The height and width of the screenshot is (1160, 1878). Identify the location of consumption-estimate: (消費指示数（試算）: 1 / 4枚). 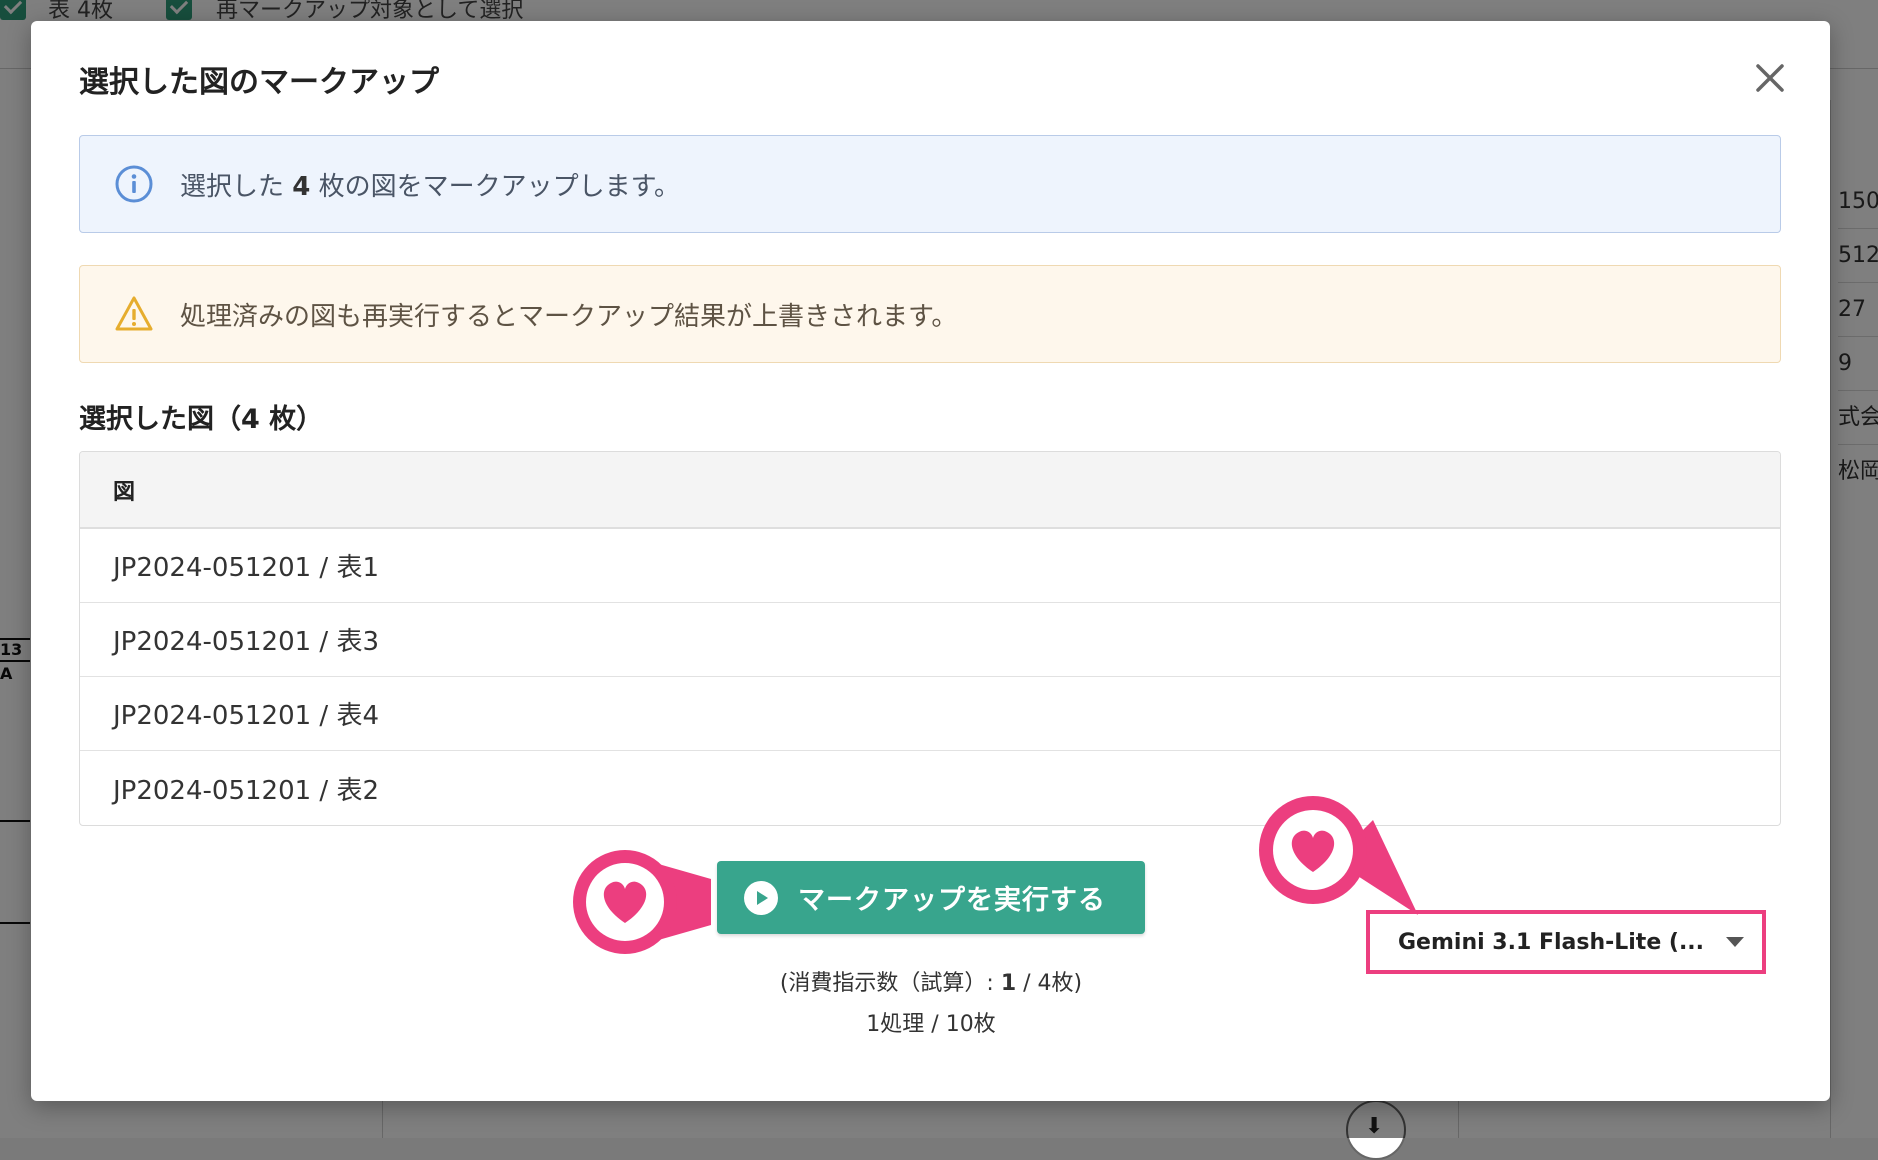
(931, 981).